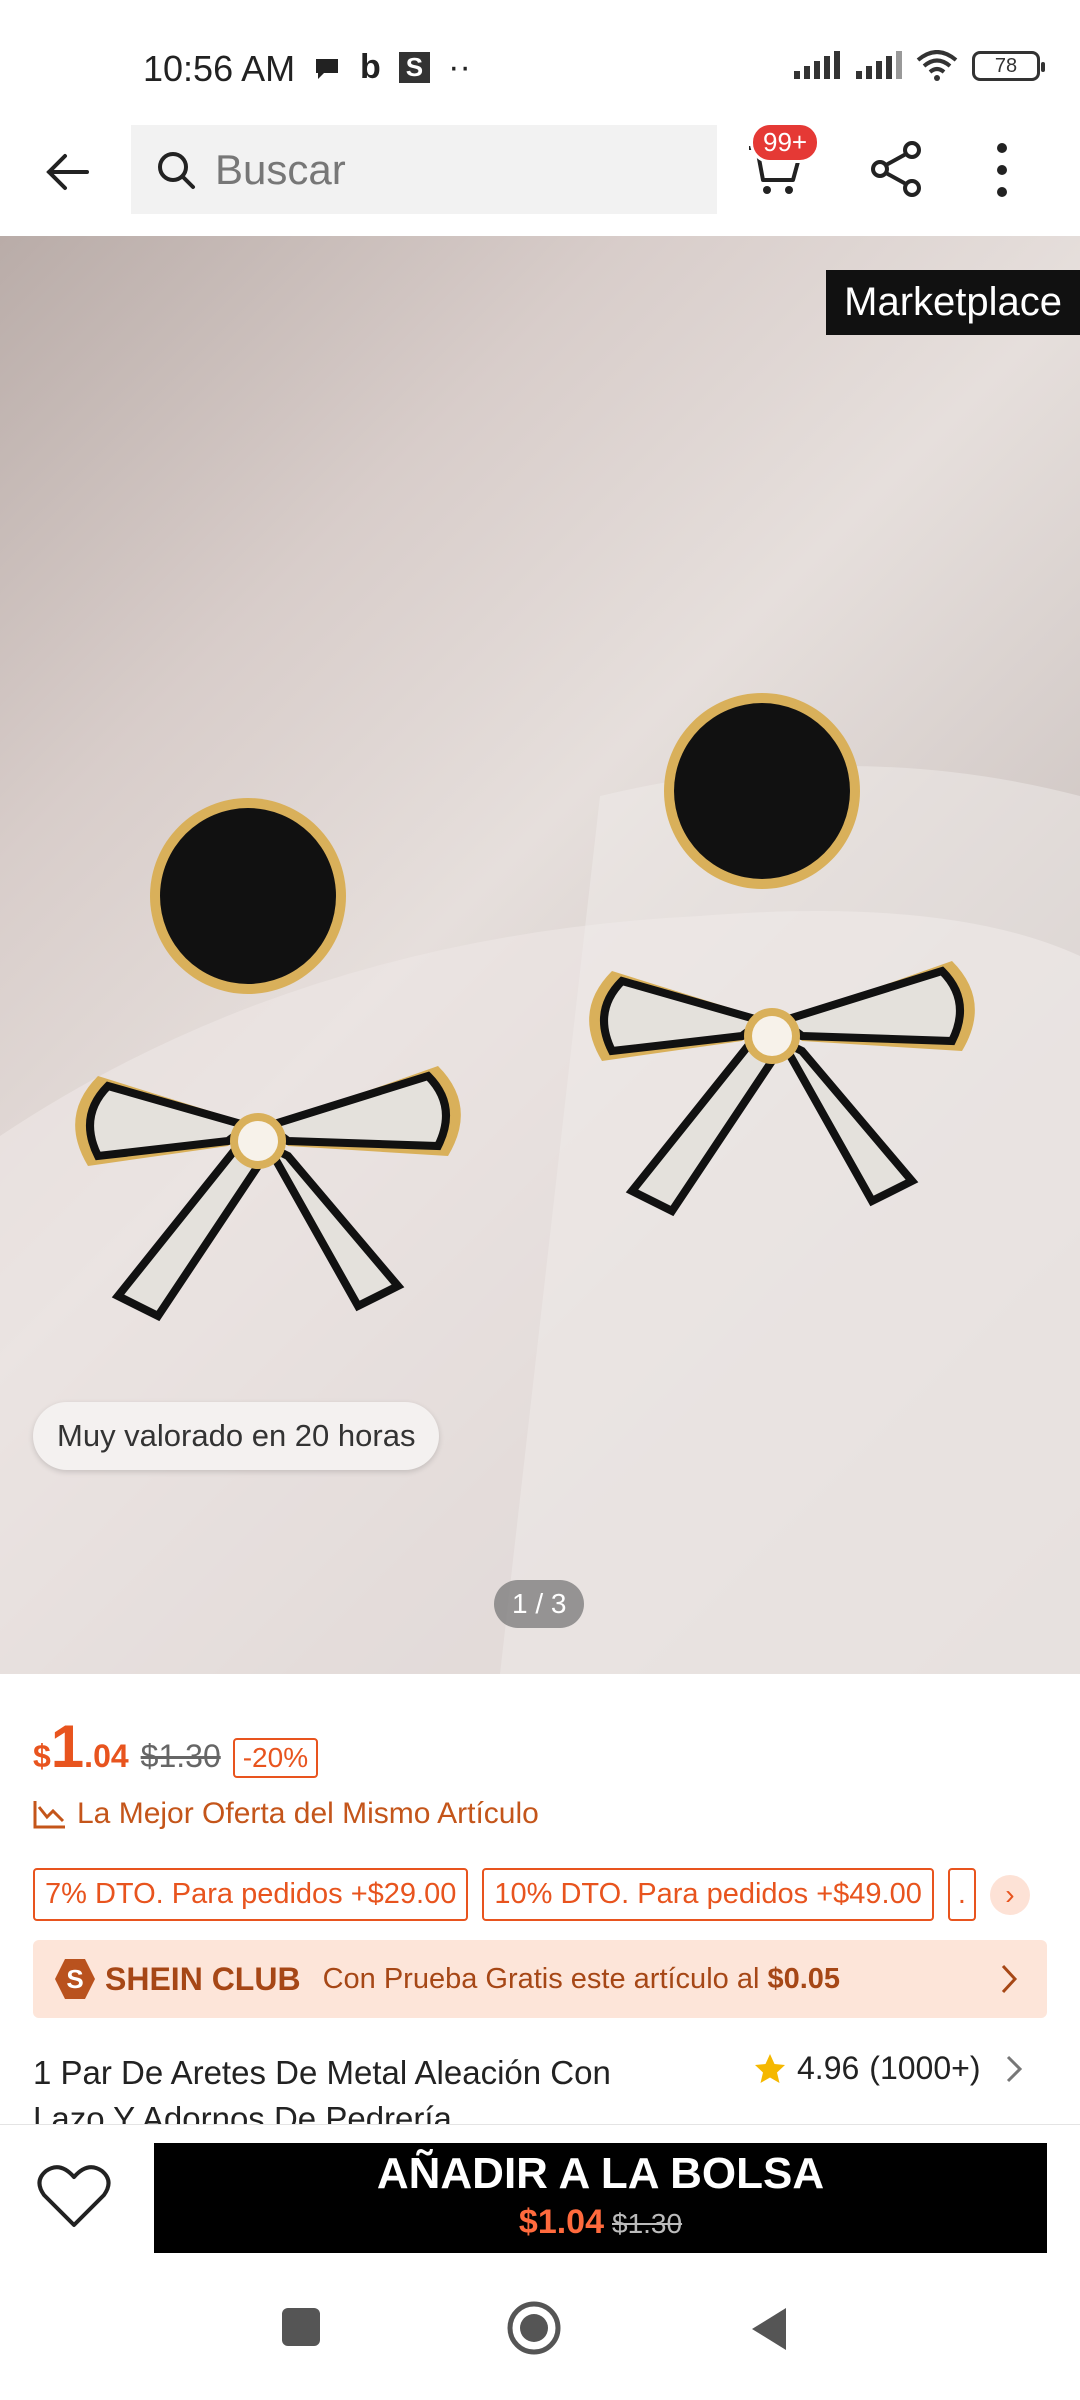 Image resolution: width=1080 pixels, height=2400 pixels. I want to click on wifi-icon, so click(937, 65).